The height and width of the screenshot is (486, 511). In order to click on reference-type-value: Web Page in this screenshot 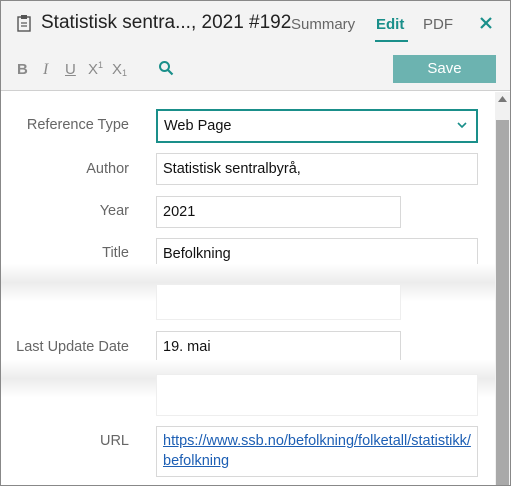, I will do `click(198, 126)`.